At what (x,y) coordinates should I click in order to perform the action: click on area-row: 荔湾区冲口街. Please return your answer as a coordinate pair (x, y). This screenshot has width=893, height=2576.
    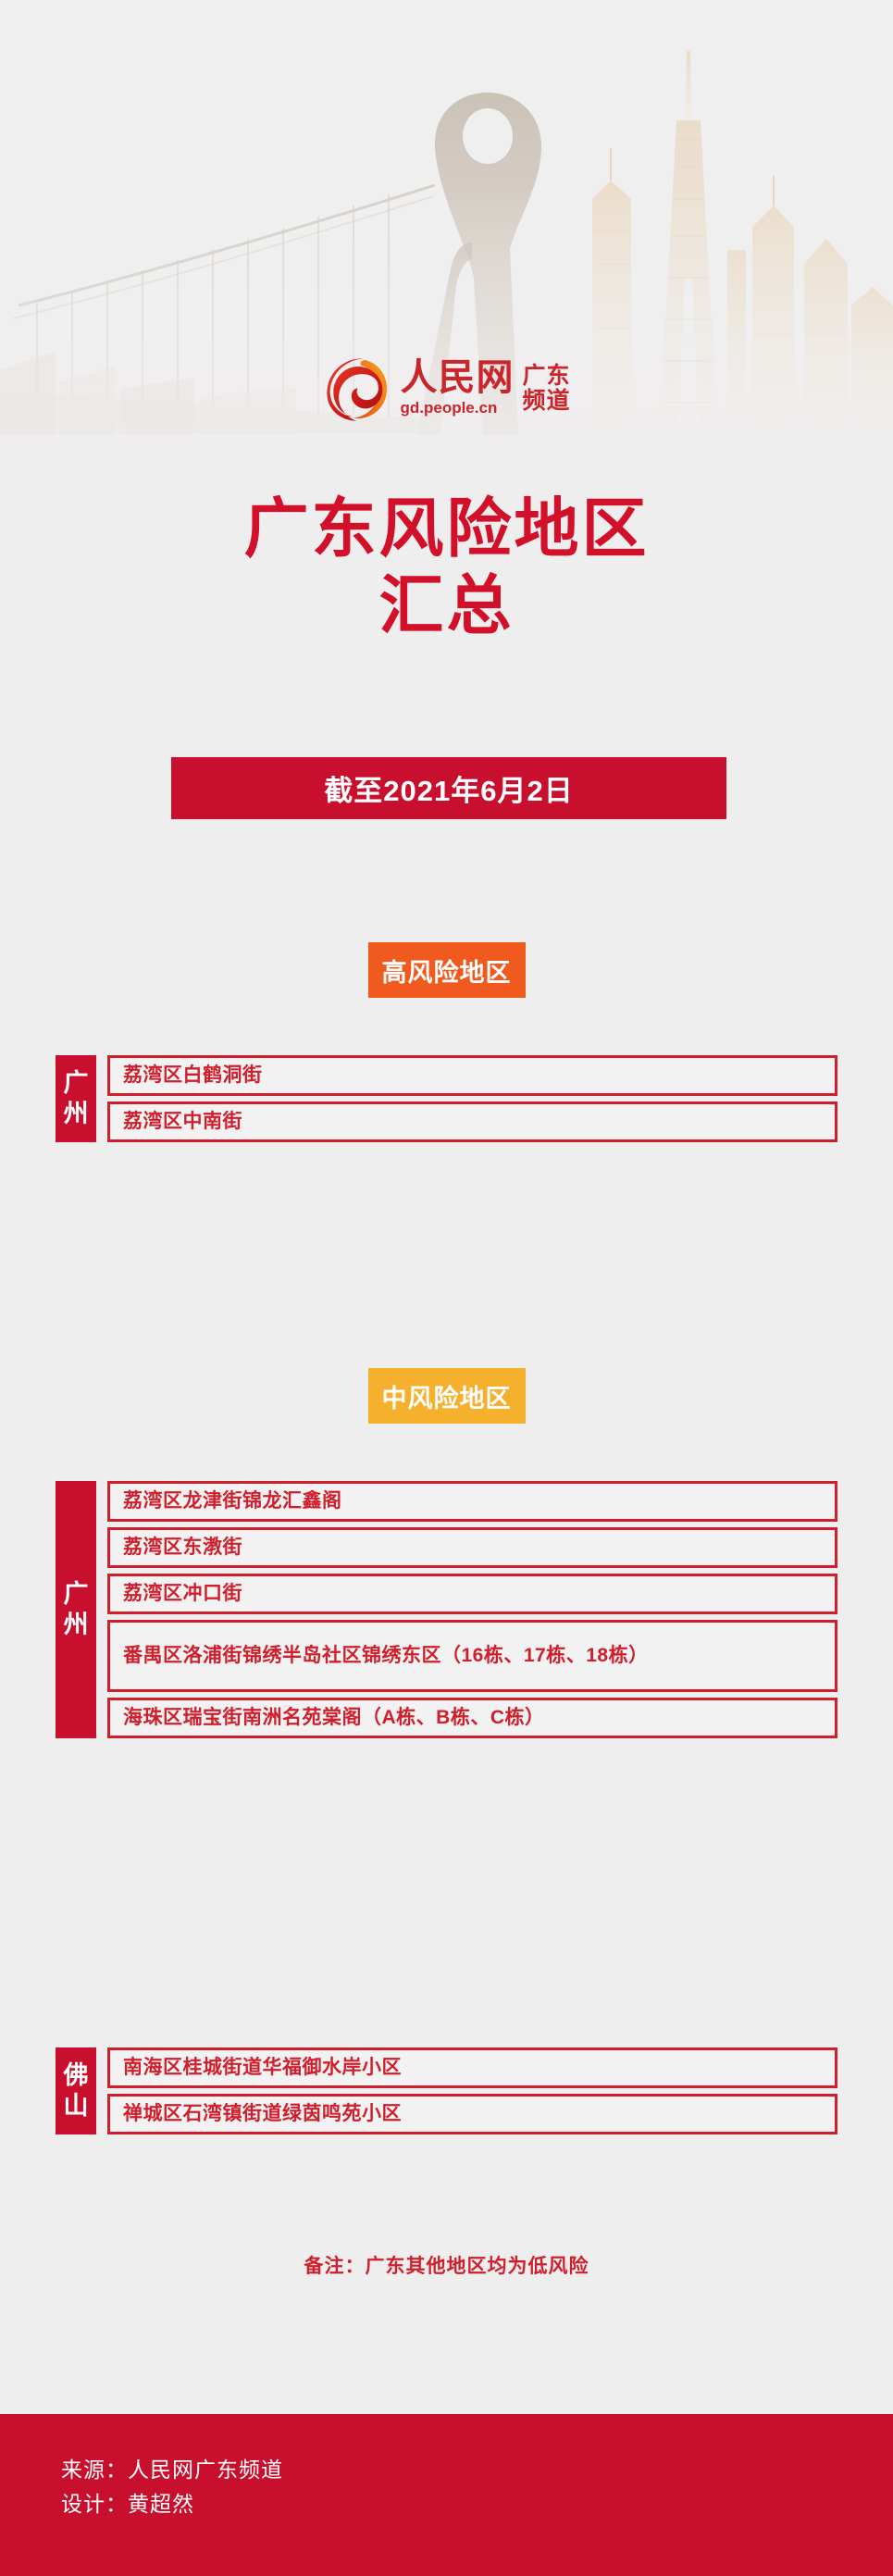
    Looking at the image, I should click on (472, 1594).